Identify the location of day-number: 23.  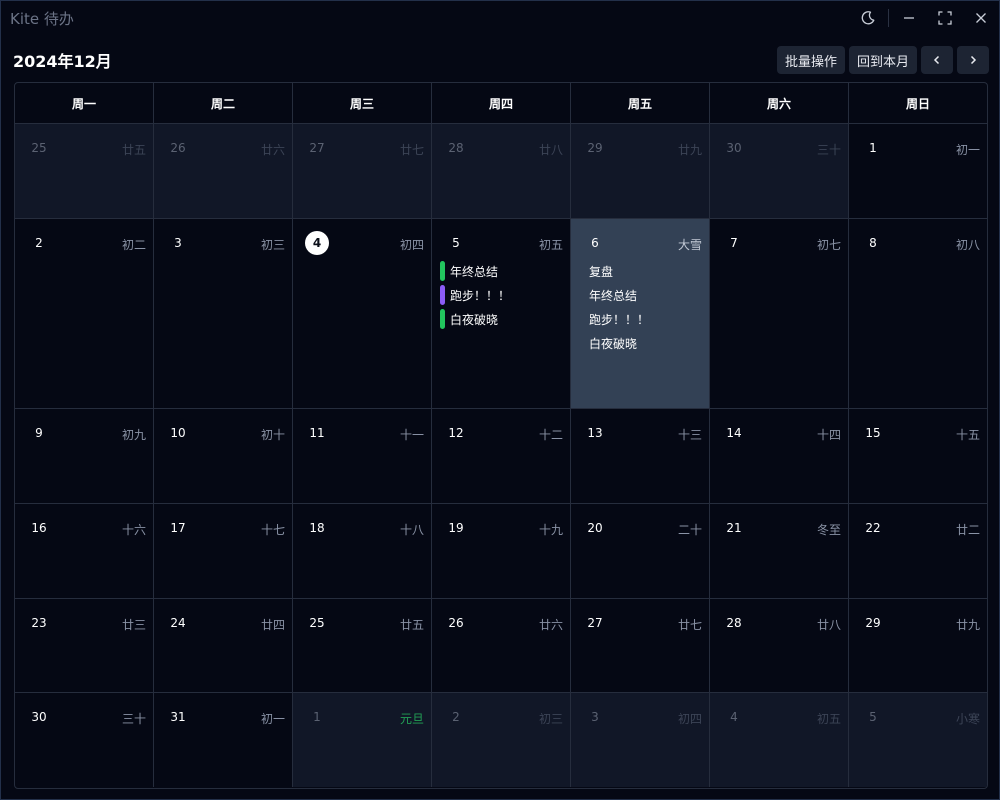
(39, 623).